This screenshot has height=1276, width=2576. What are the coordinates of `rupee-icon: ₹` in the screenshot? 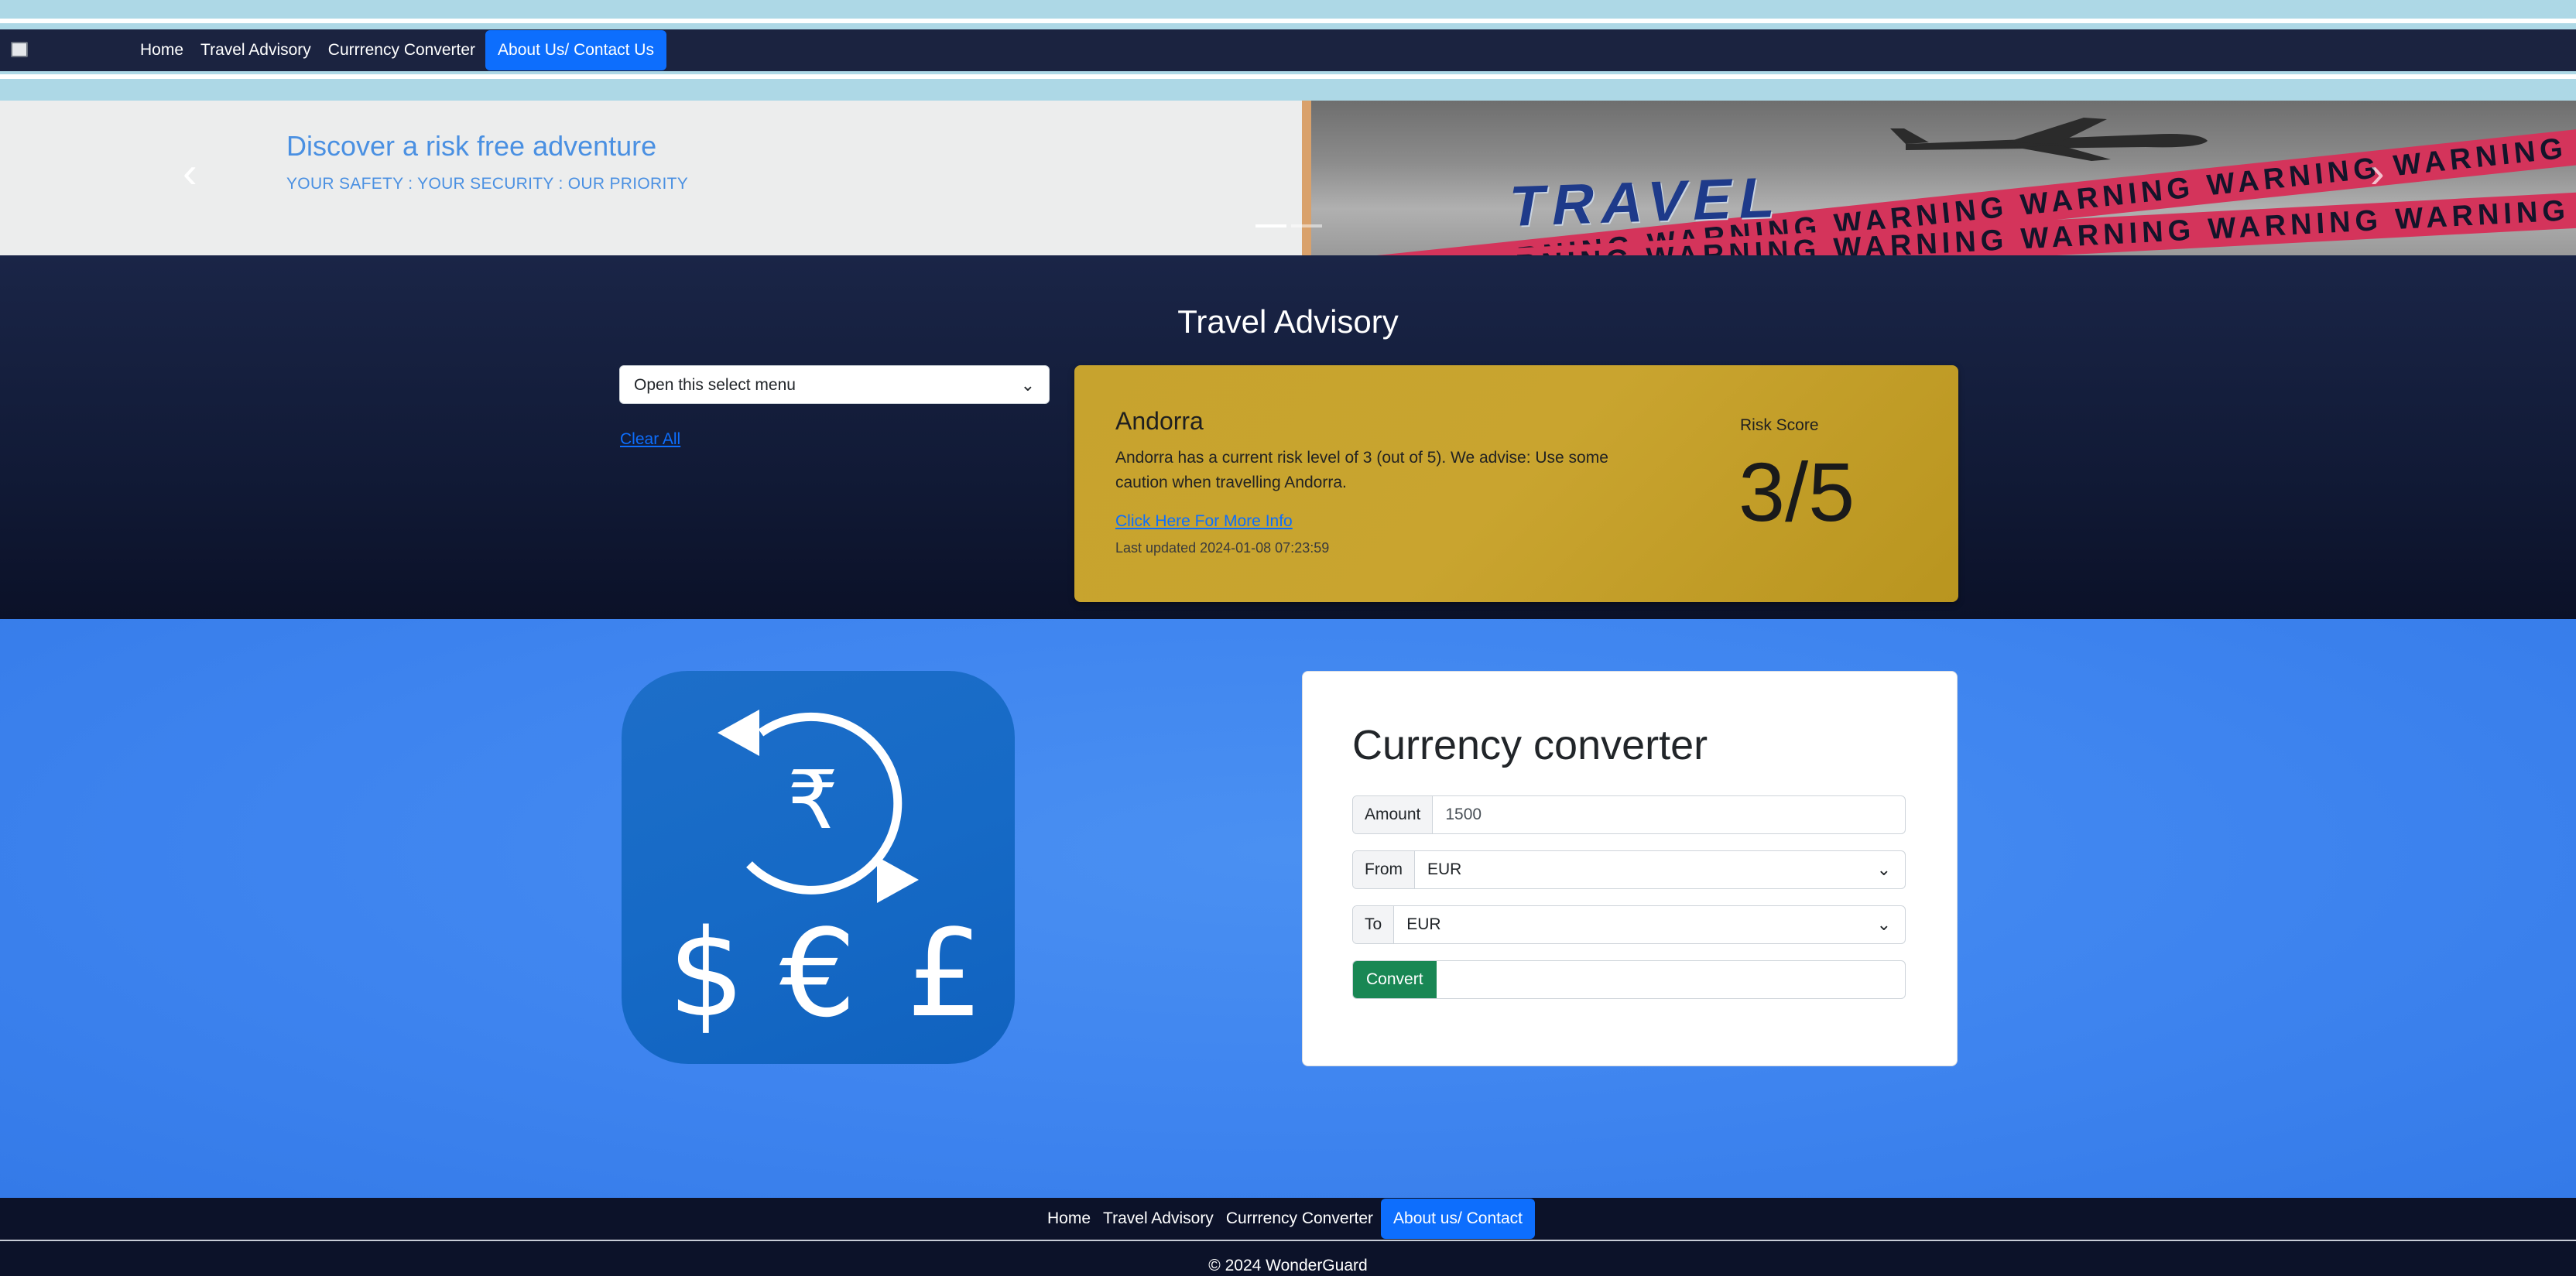 It's located at (813, 800).